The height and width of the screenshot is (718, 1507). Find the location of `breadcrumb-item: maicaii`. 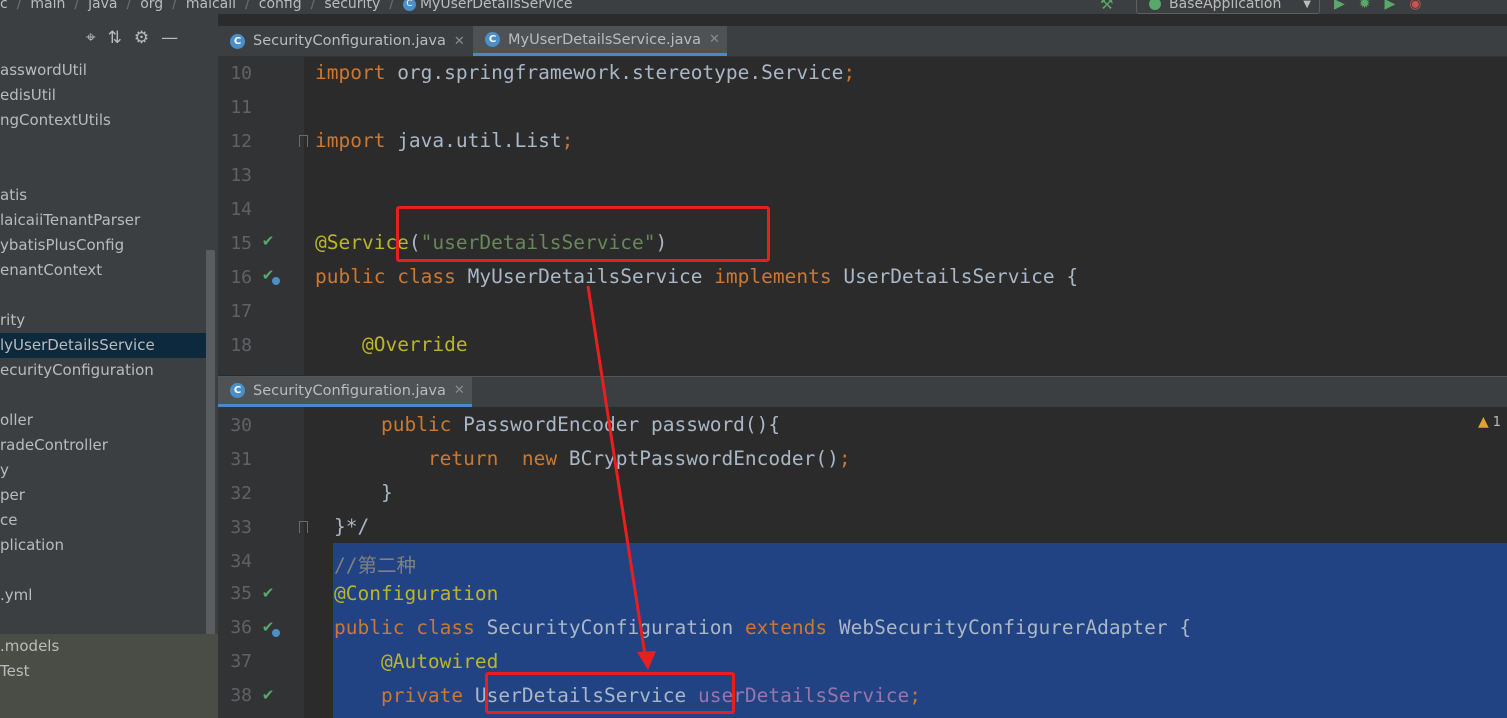

breadcrumb-item: maicaii is located at coordinates (211, 6).